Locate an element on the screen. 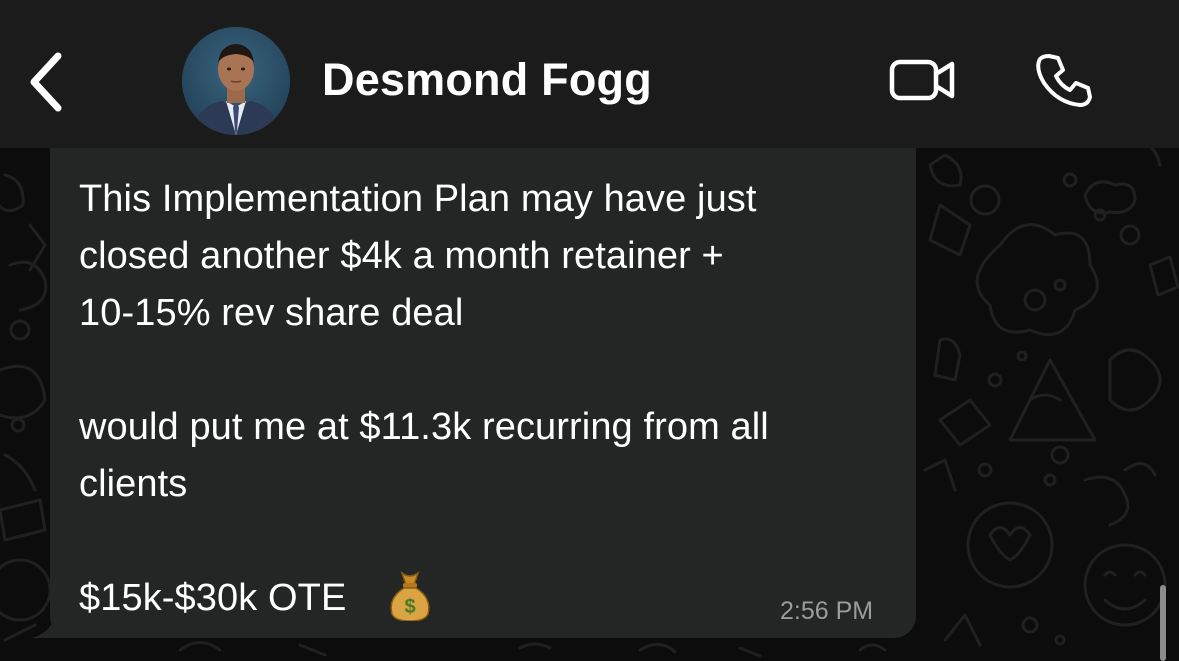  money-bag-icon: $ is located at coordinates (410, 595).